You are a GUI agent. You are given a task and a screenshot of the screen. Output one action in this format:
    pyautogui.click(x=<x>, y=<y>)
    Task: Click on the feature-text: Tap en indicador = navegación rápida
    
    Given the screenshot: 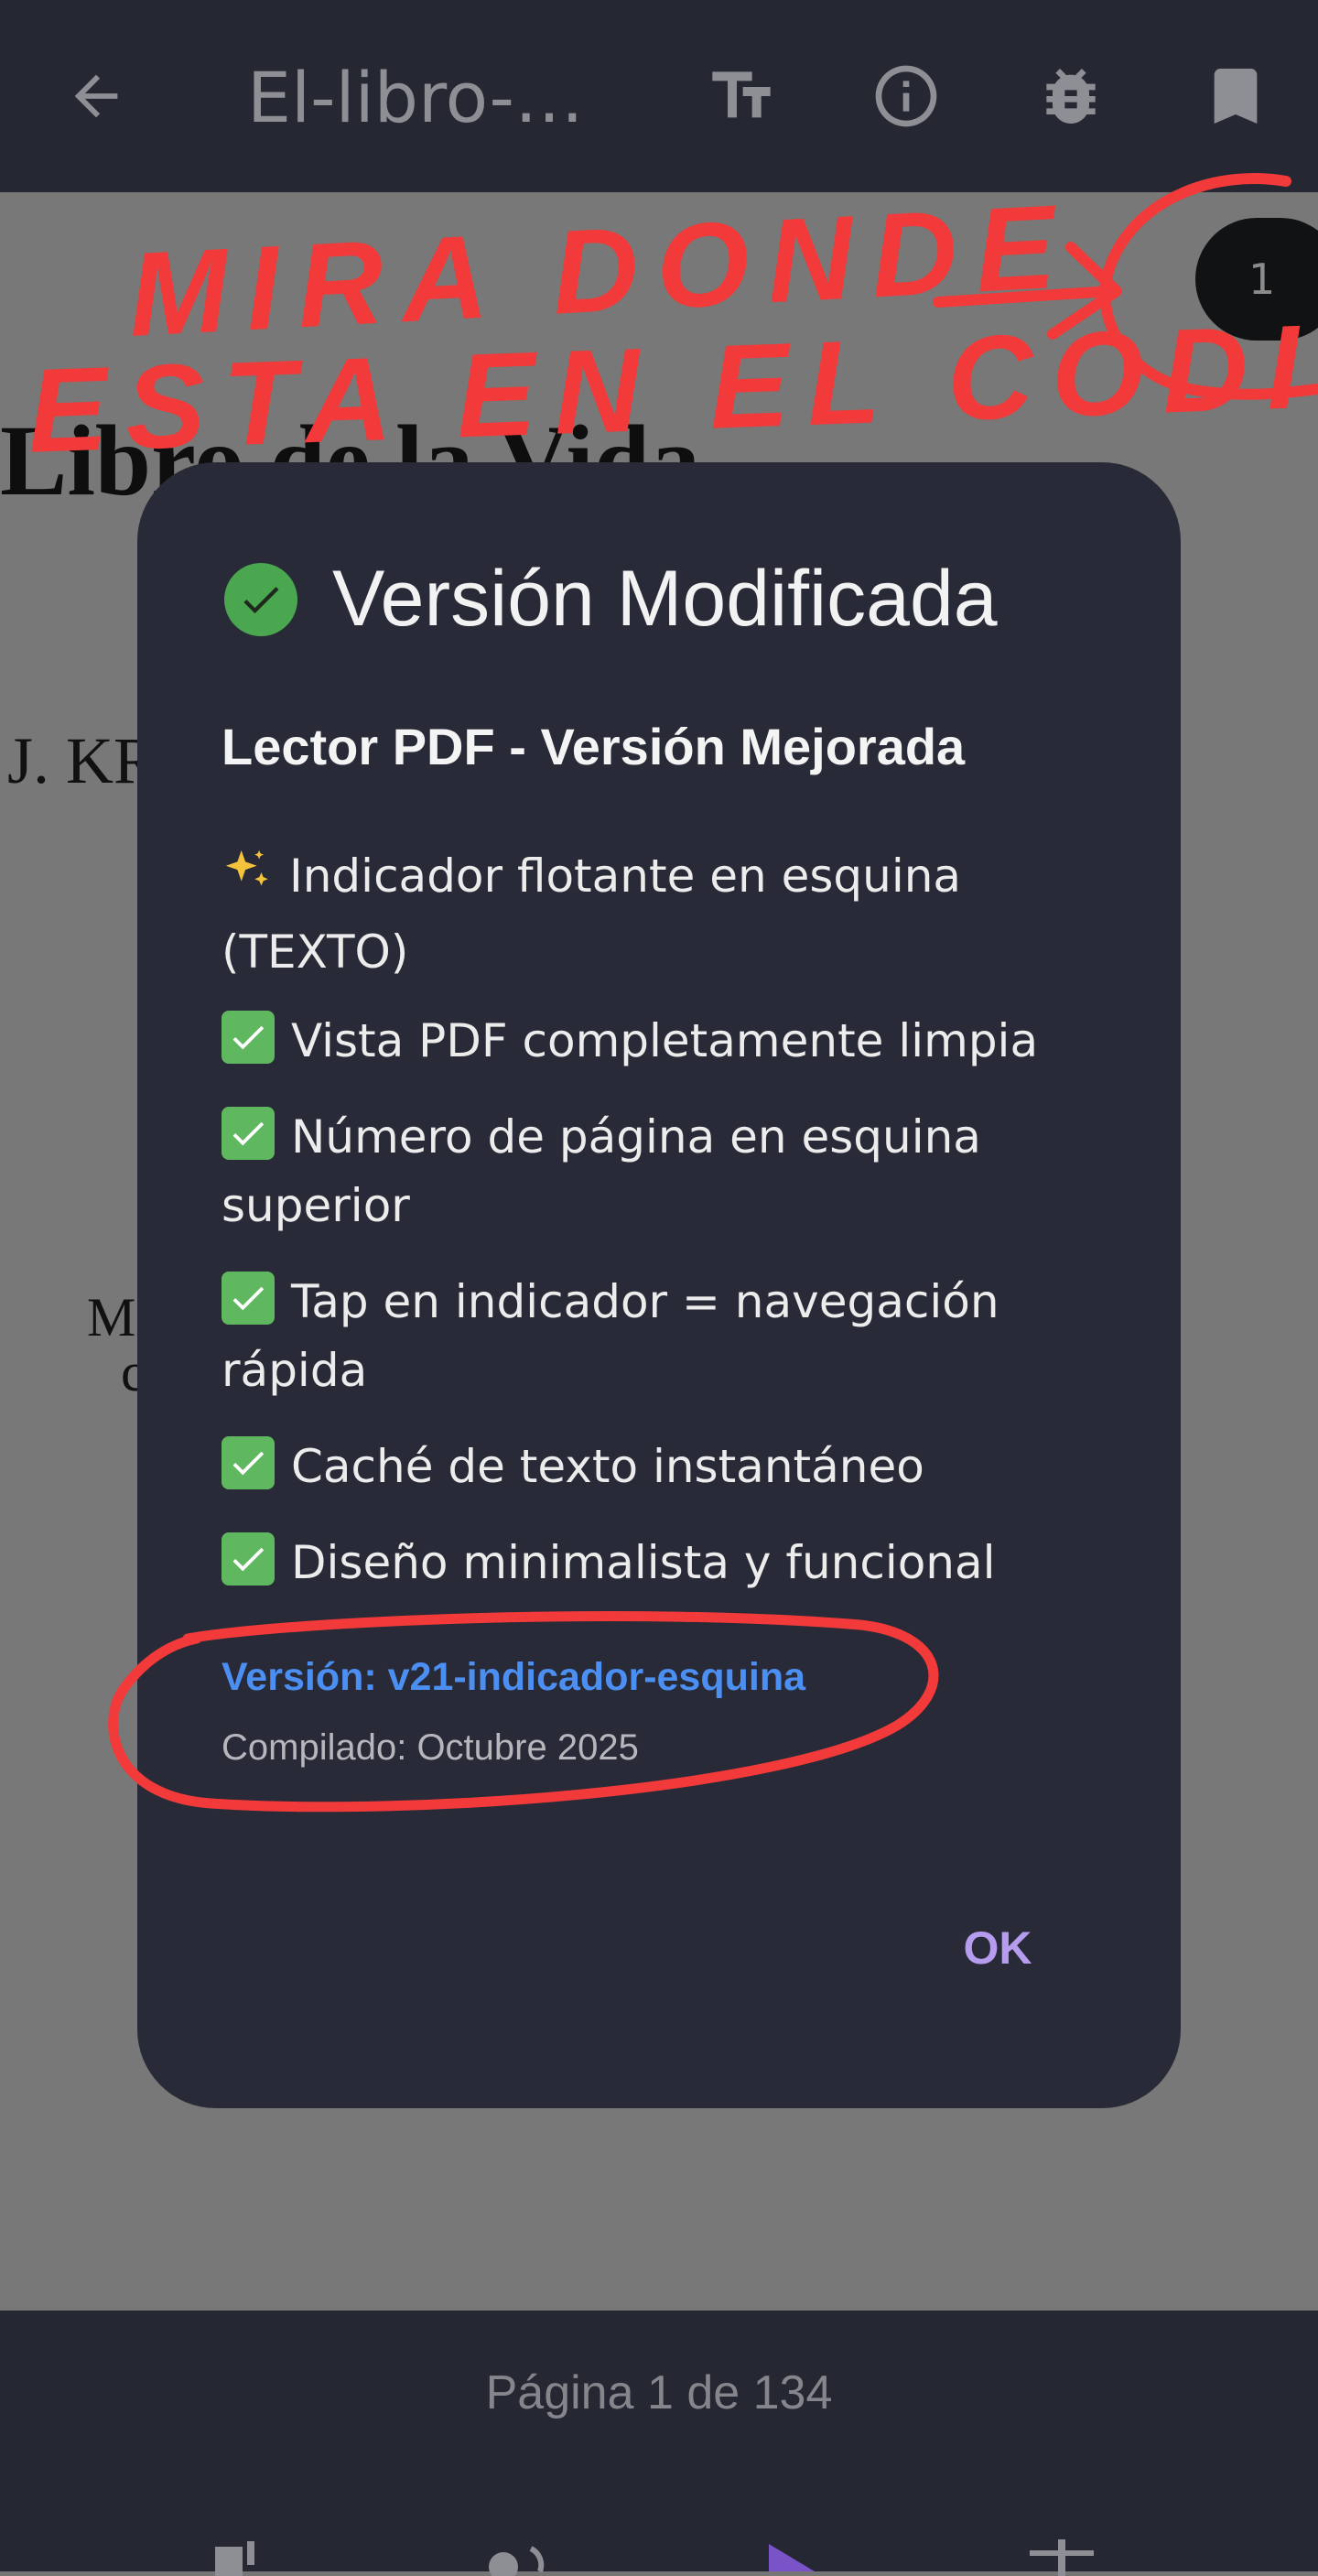 What is the action you would take?
    pyautogui.click(x=610, y=1336)
    